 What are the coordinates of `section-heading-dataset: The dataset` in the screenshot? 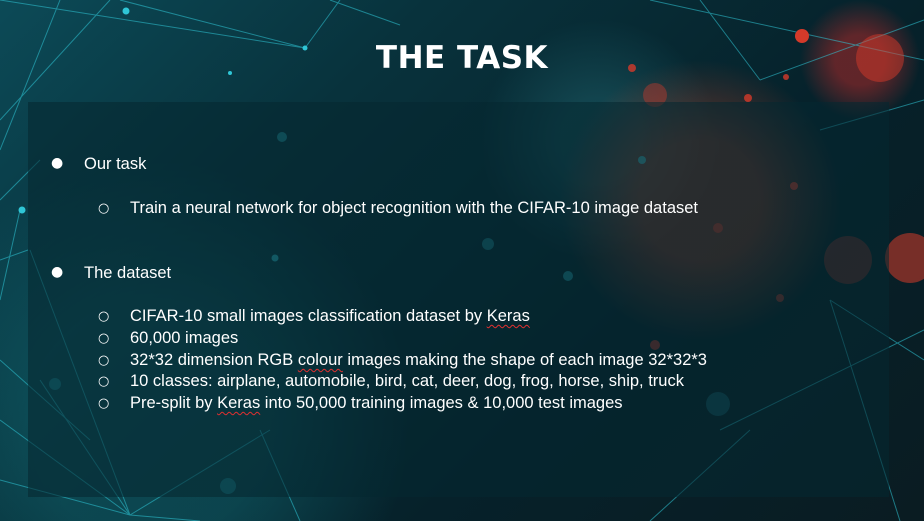 It's located at (128, 273).